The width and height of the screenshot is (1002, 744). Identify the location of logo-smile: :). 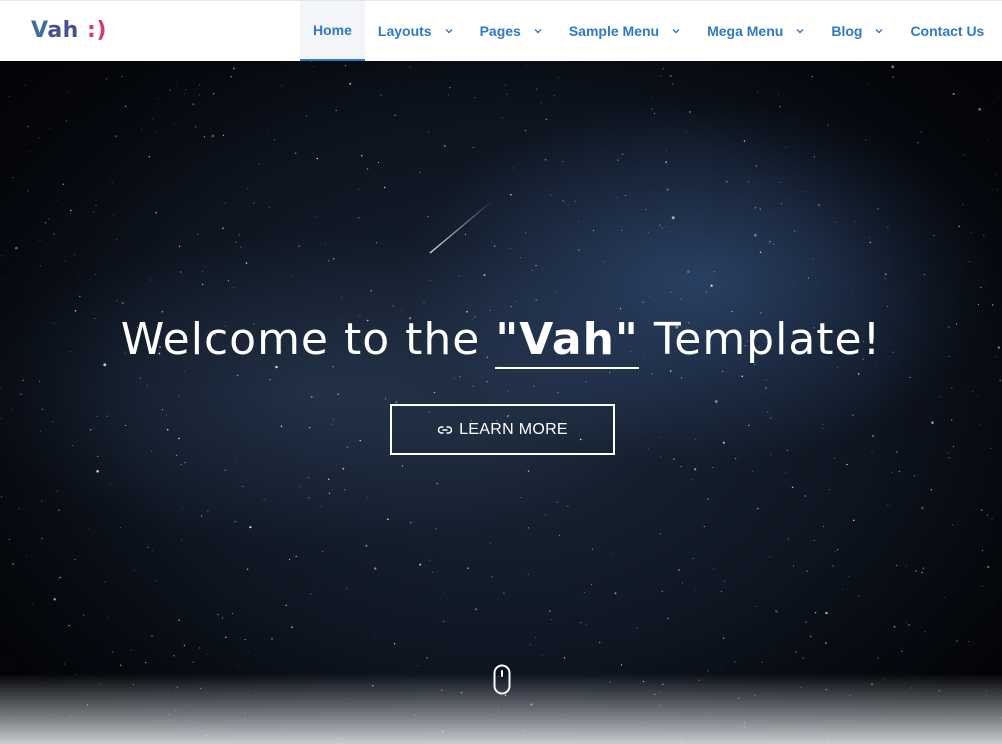
(97, 30).